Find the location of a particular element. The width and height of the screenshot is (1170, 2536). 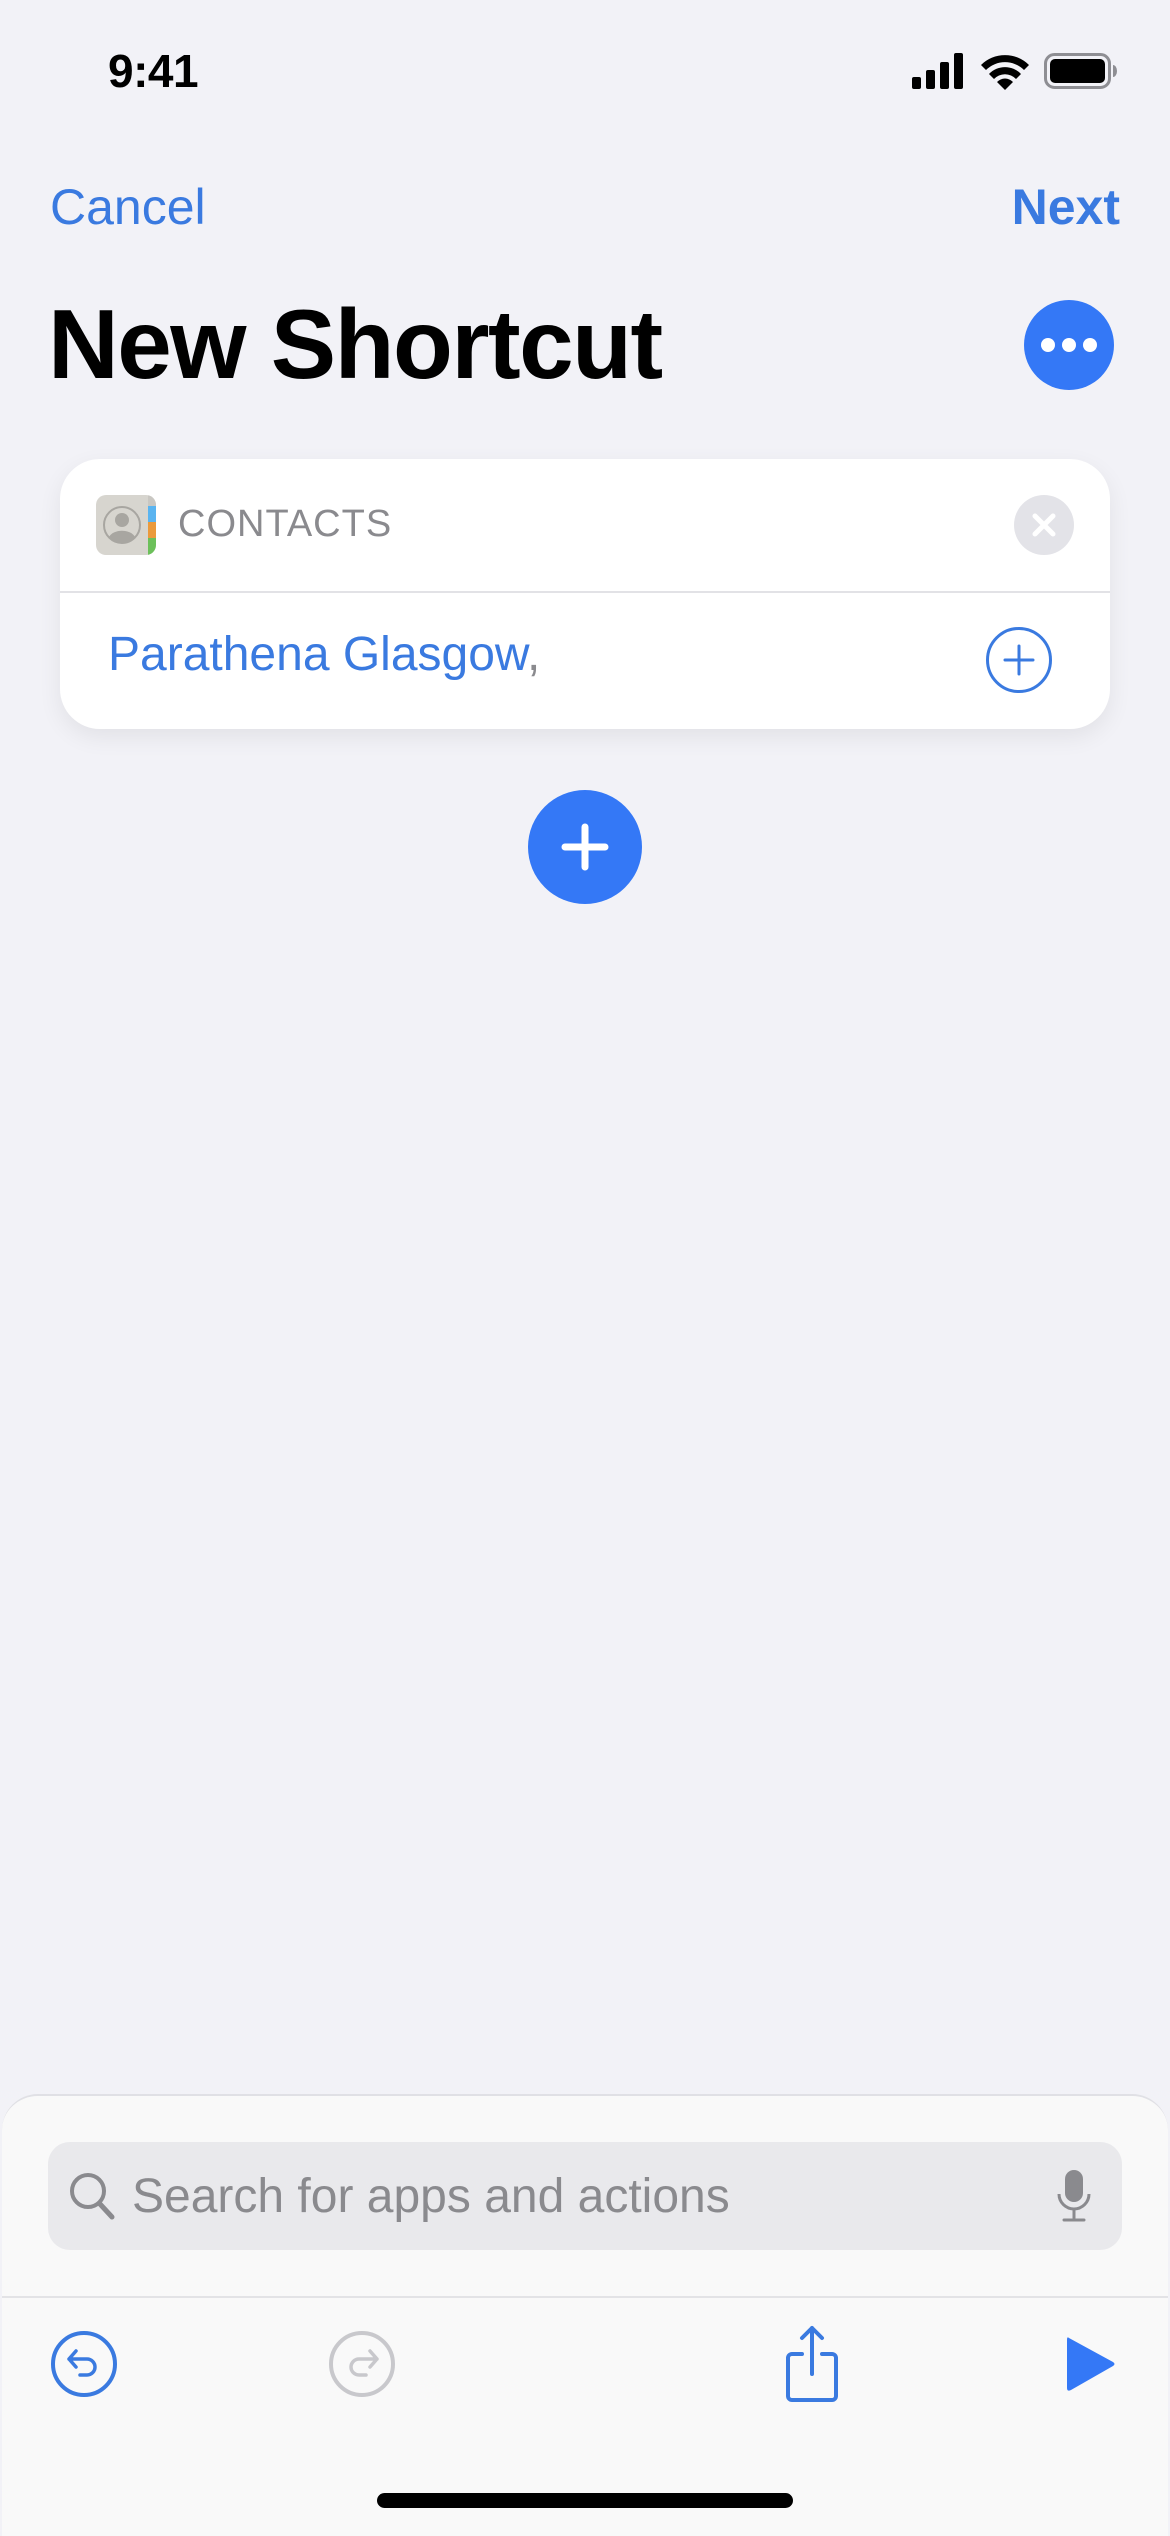

status-time: 9:41 is located at coordinates (153, 71).